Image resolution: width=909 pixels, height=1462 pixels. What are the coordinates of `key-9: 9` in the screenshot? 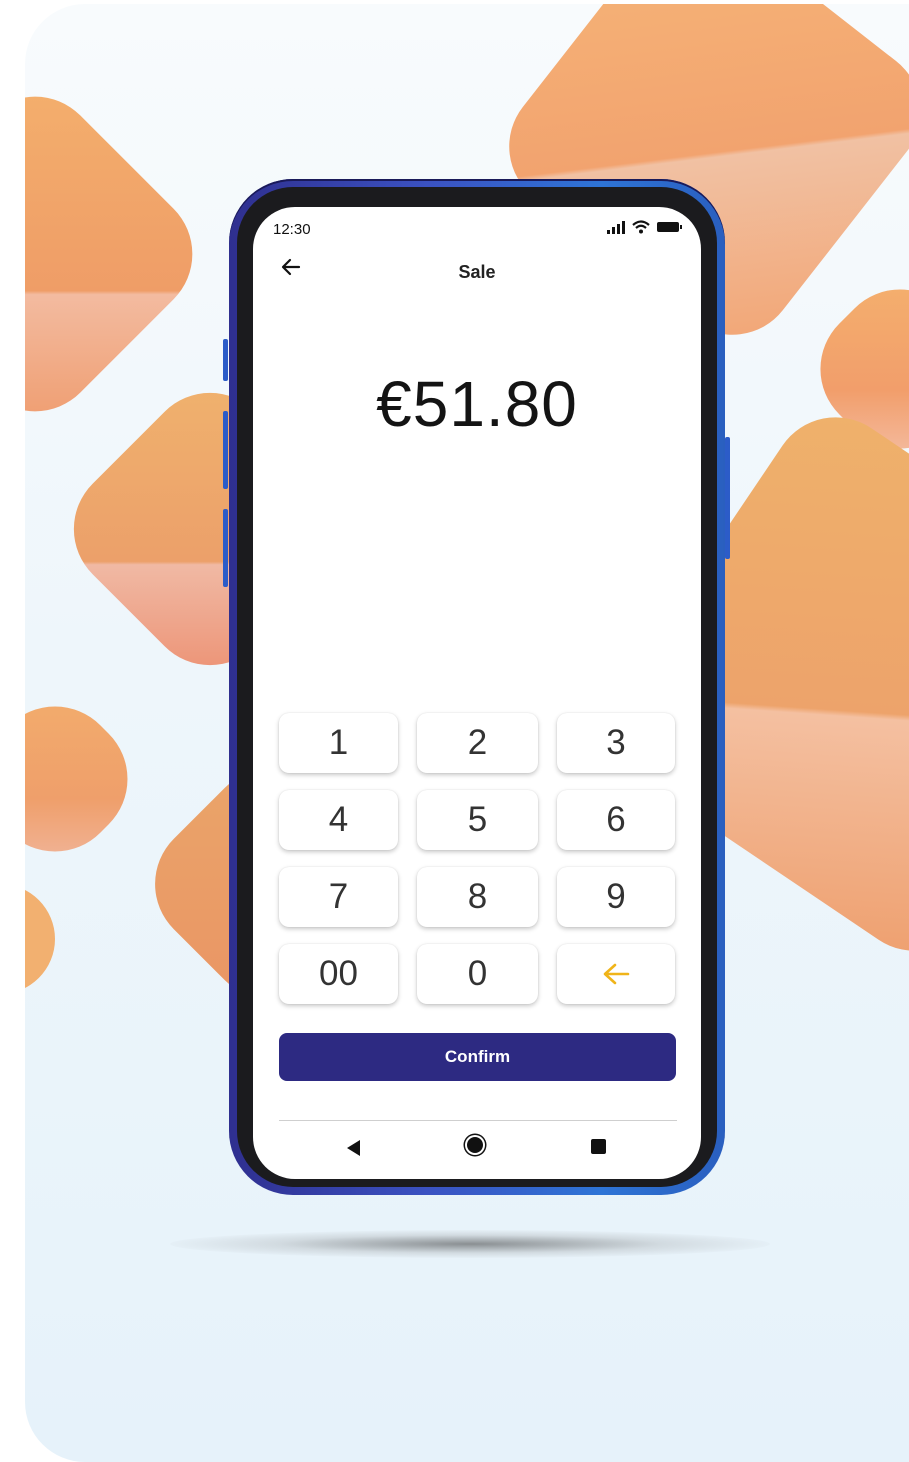 It's located at (616, 897).